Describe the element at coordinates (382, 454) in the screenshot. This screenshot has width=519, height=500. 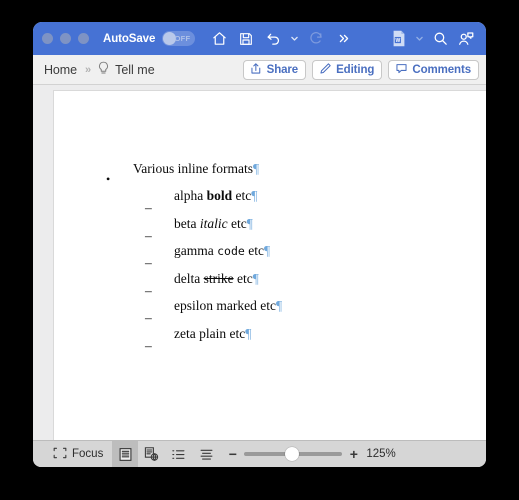
I see `zoom-level-label: 125%` at that location.